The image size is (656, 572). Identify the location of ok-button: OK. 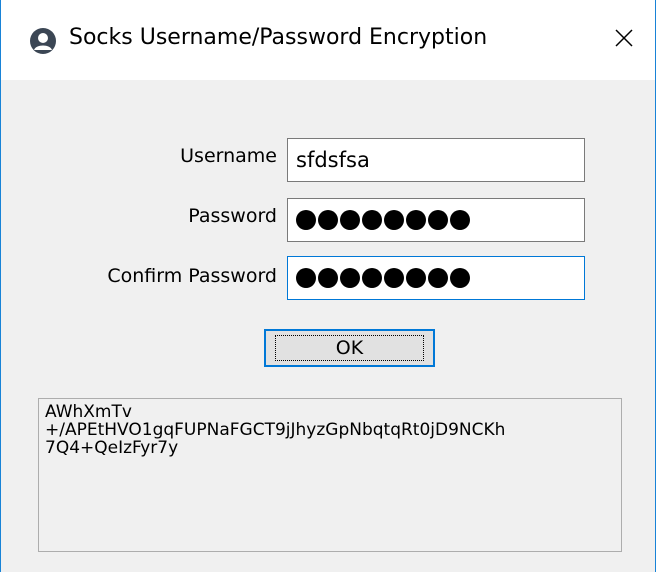
(349, 348).